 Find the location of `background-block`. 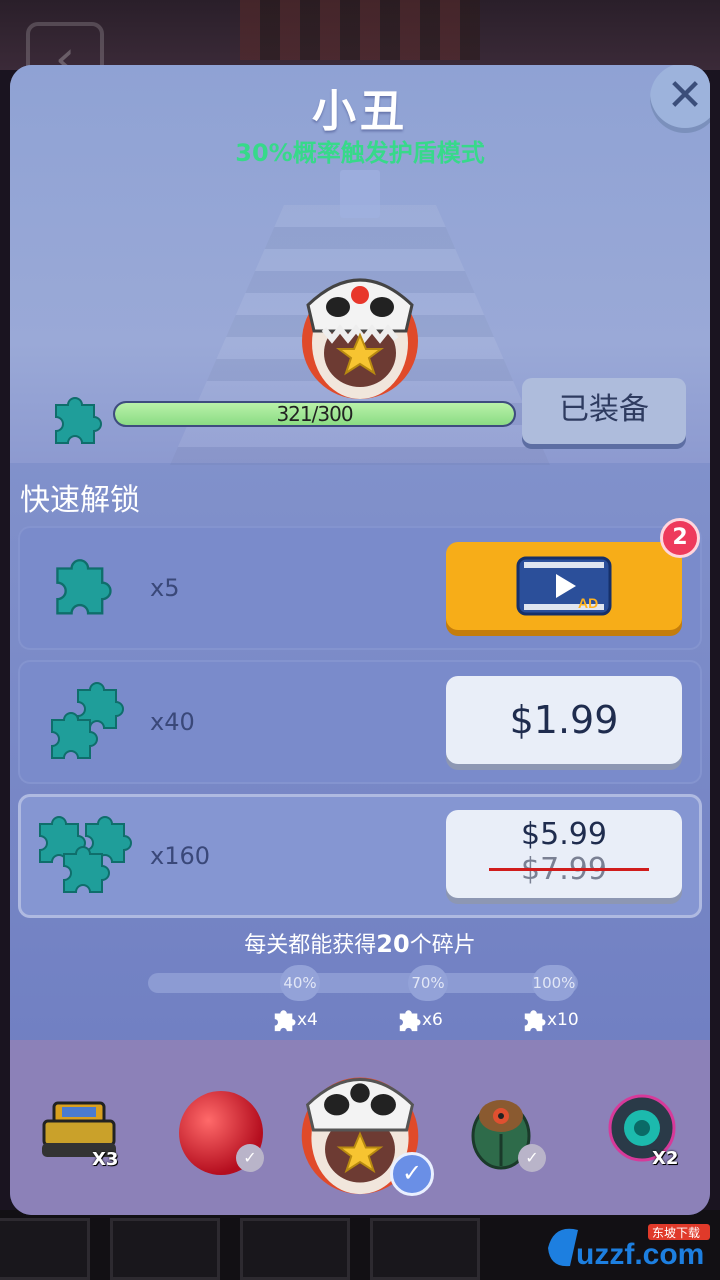

background-block is located at coordinates (360, 194).